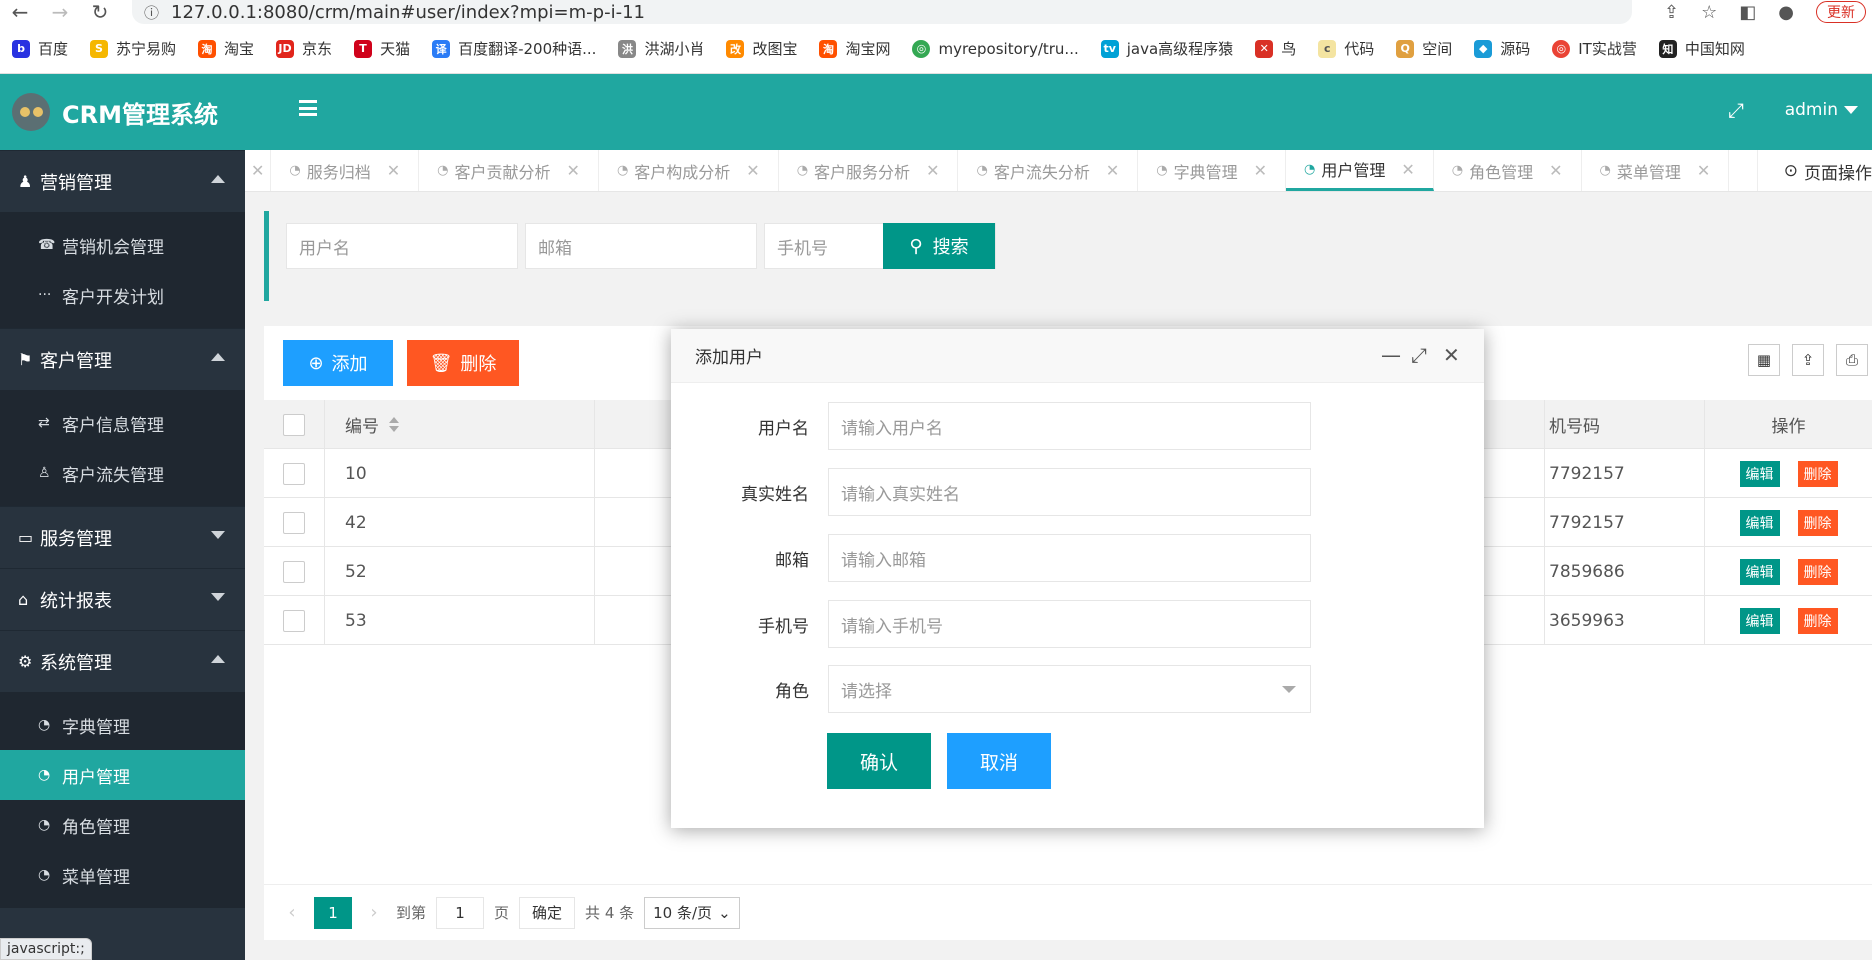 The height and width of the screenshot is (960, 1872). What do you see at coordinates (1212, 170) in the screenshot?
I see `tab-dictionary: ◔ 字典管理 ✕` at bounding box center [1212, 170].